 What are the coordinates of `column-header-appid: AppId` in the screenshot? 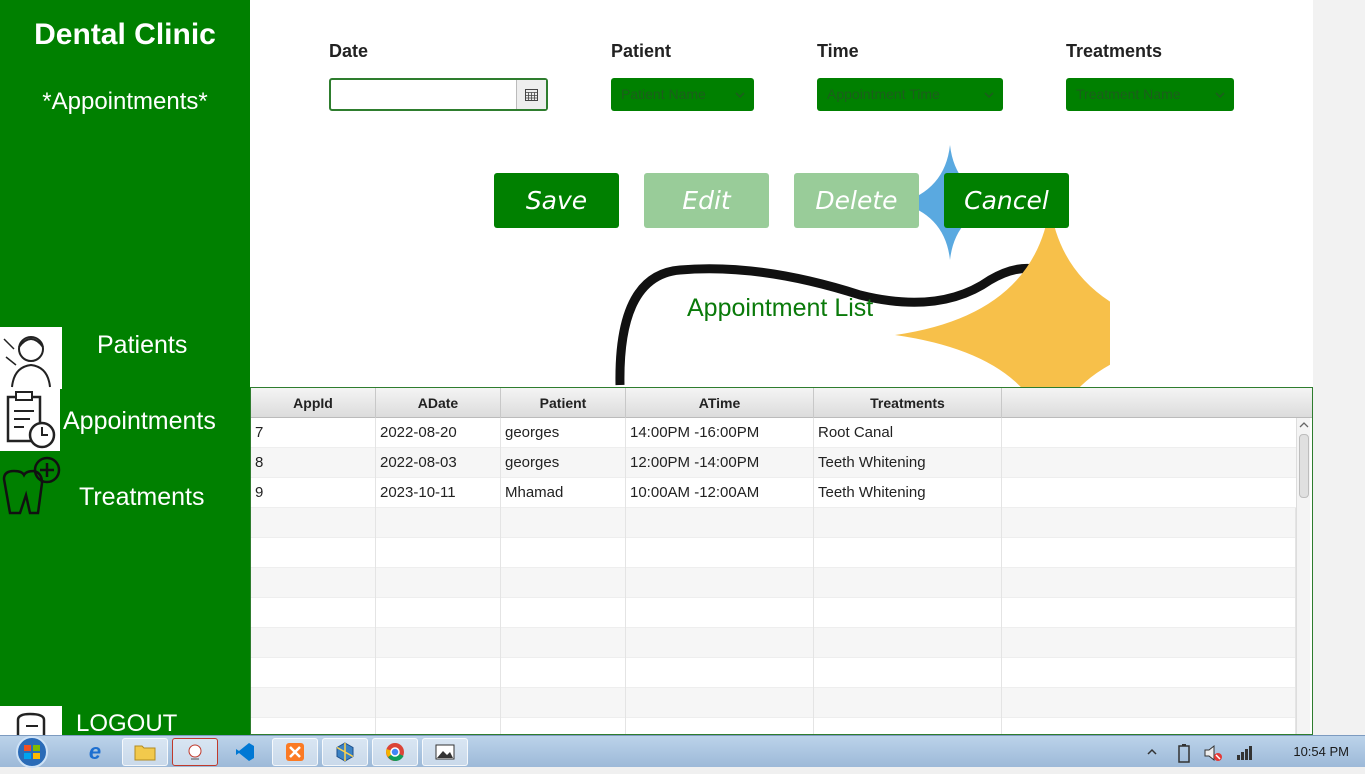 It's located at (313, 403).